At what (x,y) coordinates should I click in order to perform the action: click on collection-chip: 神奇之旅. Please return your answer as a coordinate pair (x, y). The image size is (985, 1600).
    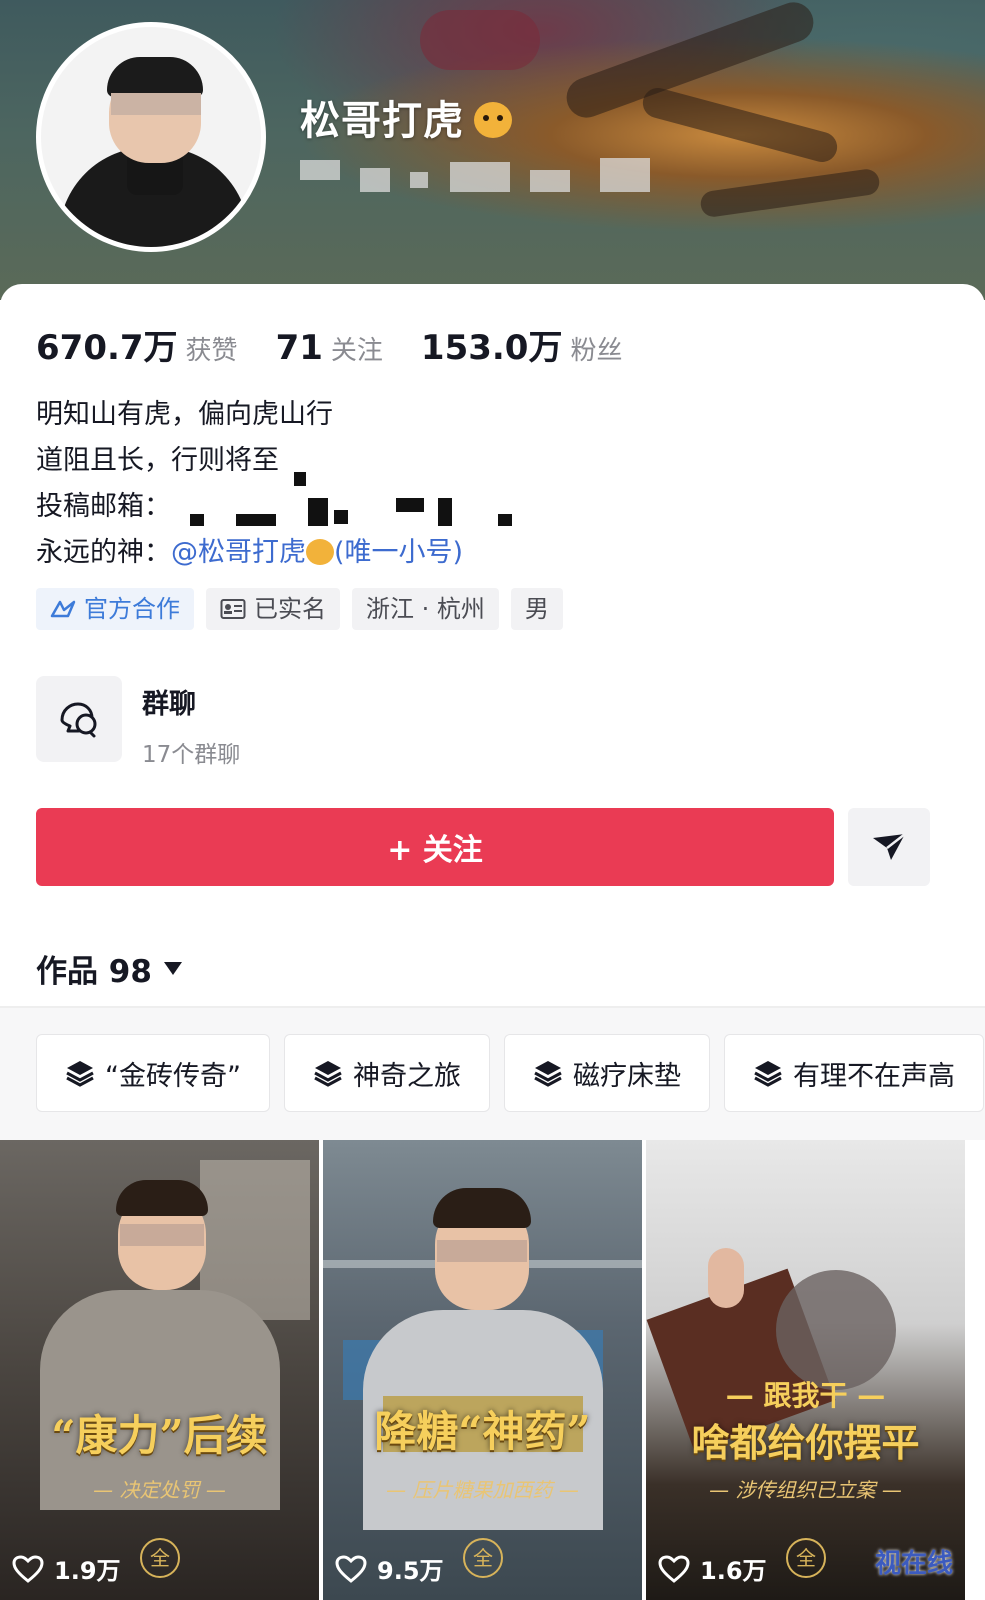
    Looking at the image, I should click on (386, 1073).